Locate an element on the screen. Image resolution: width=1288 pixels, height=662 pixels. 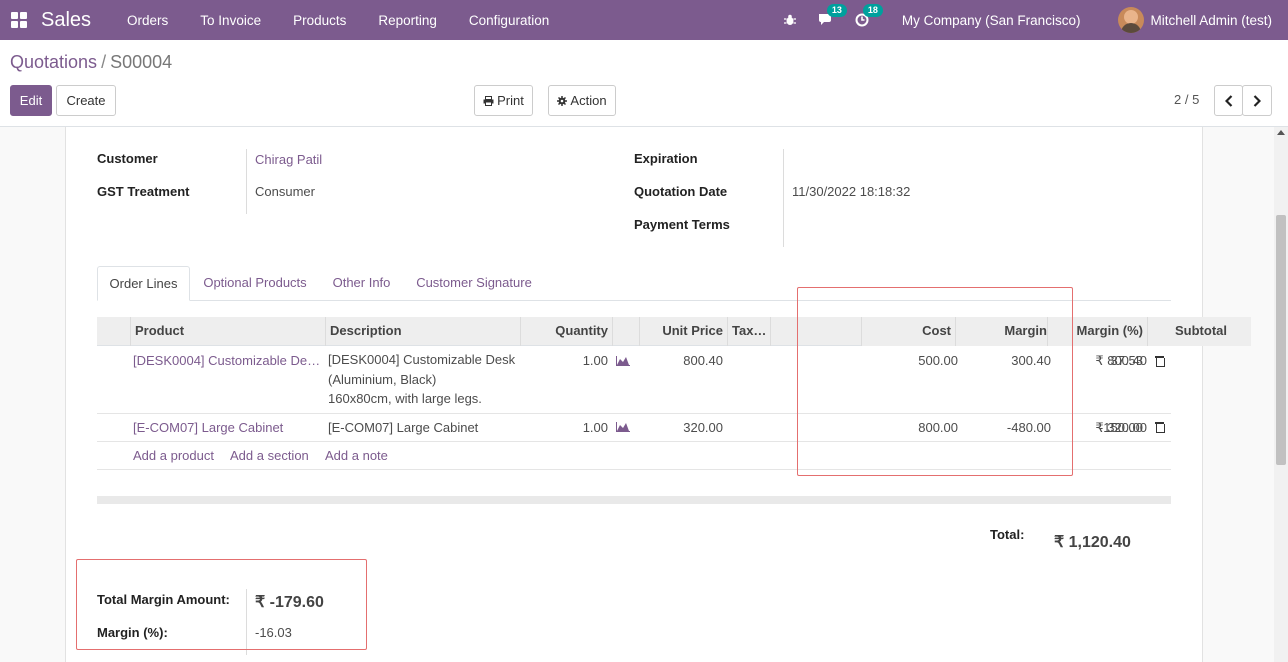
payment-terms-label: Payment Terms is located at coordinates (682, 224).